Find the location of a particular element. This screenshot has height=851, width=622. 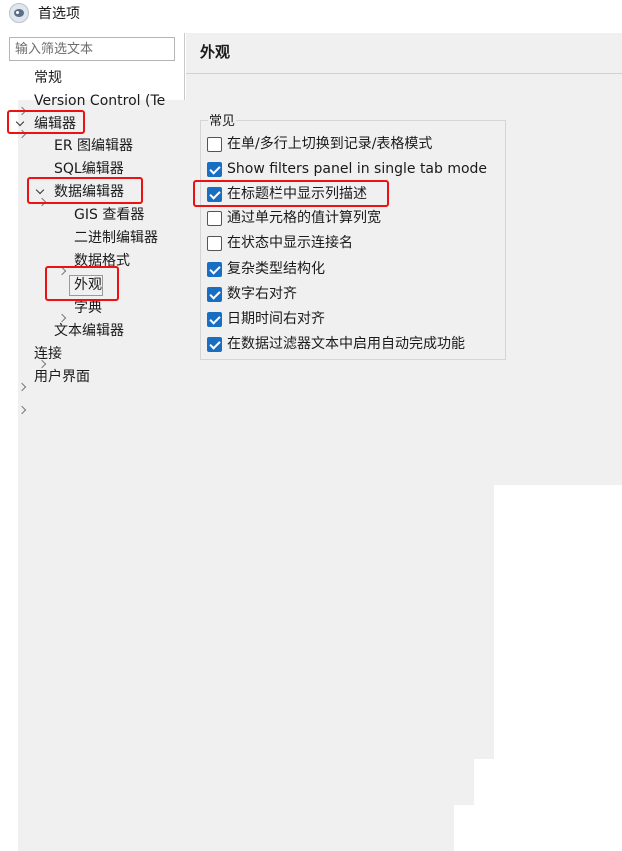

tree-item-gis-viewer: GIS 查看器 is located at coordinates (92, 215).